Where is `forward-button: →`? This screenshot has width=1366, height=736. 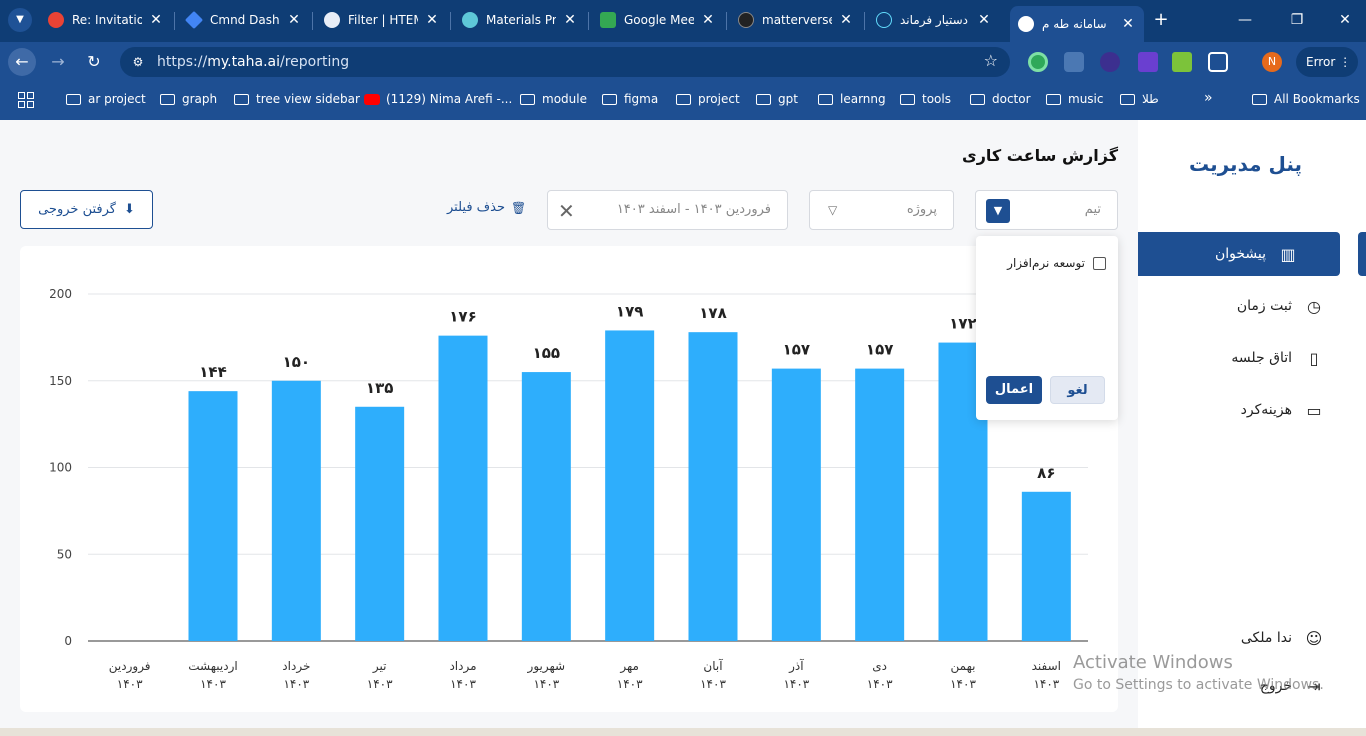 forward-button: → is located at coordinates (58, 62).